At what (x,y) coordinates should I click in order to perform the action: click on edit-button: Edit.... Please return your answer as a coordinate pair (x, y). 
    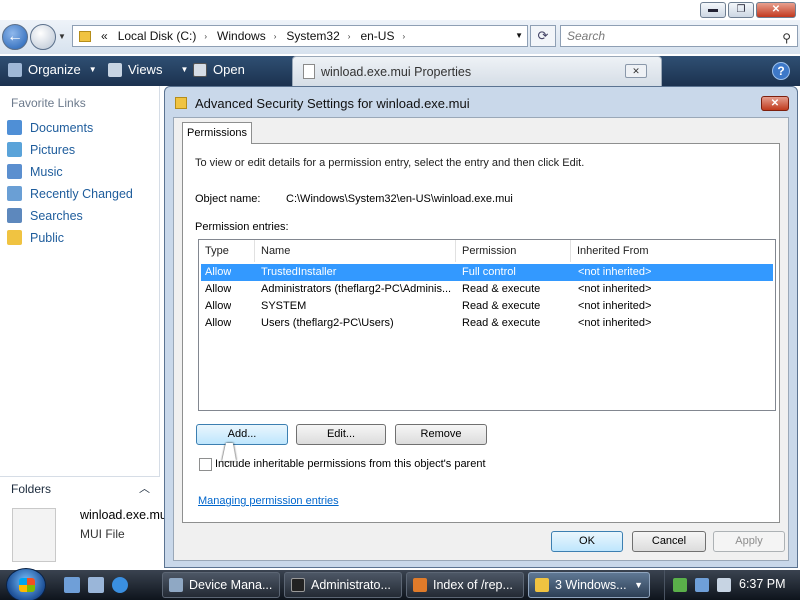
    Looking at the image, I should click on (341, 434).